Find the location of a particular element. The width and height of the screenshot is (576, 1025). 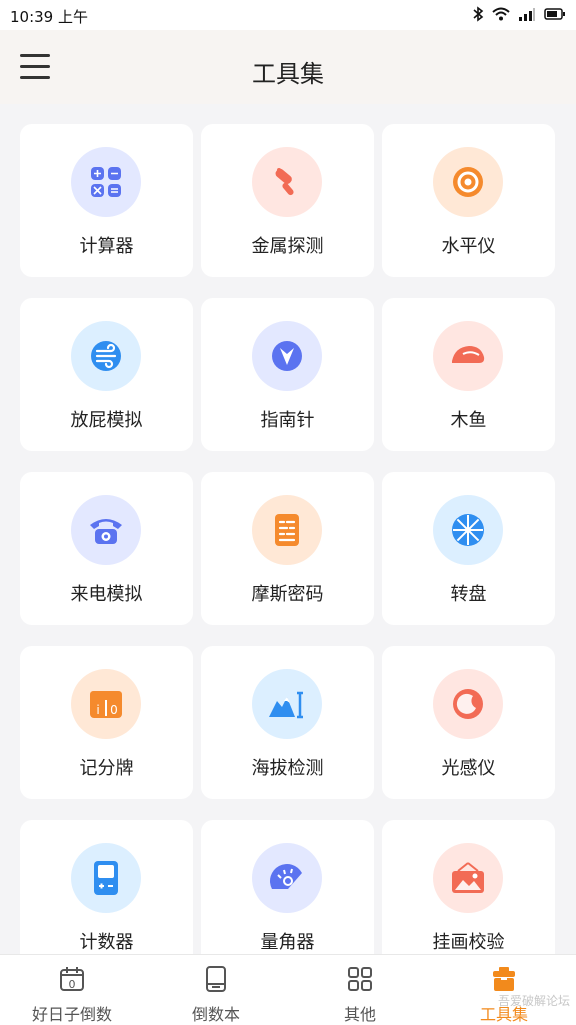

battery-icon is located at coordinates (554, 14).